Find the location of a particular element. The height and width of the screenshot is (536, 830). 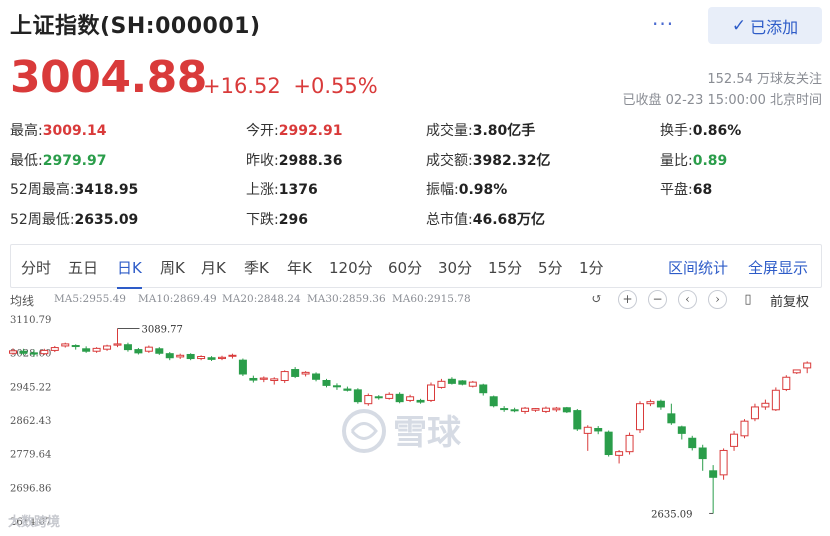

stat-cell: 昨收:2988.36 is located at coordinates (294, 160).